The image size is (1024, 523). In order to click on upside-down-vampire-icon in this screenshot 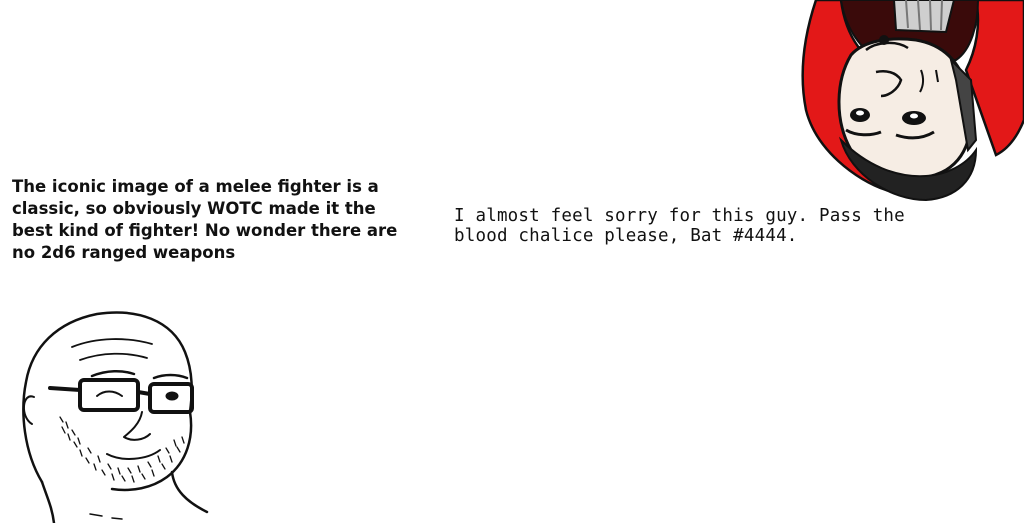, I will do `click(912, 101)`.